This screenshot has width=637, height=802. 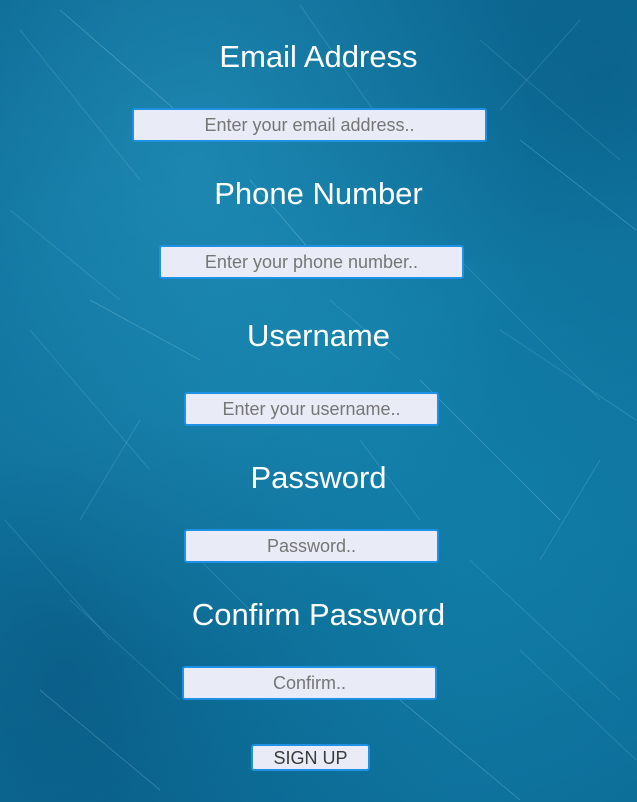 I want to click on phone-field, so click(x=311, y=262).